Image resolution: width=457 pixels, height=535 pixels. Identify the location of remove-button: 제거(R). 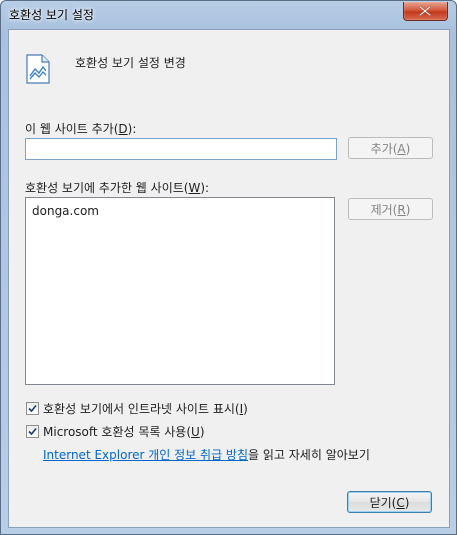
(390, 209).